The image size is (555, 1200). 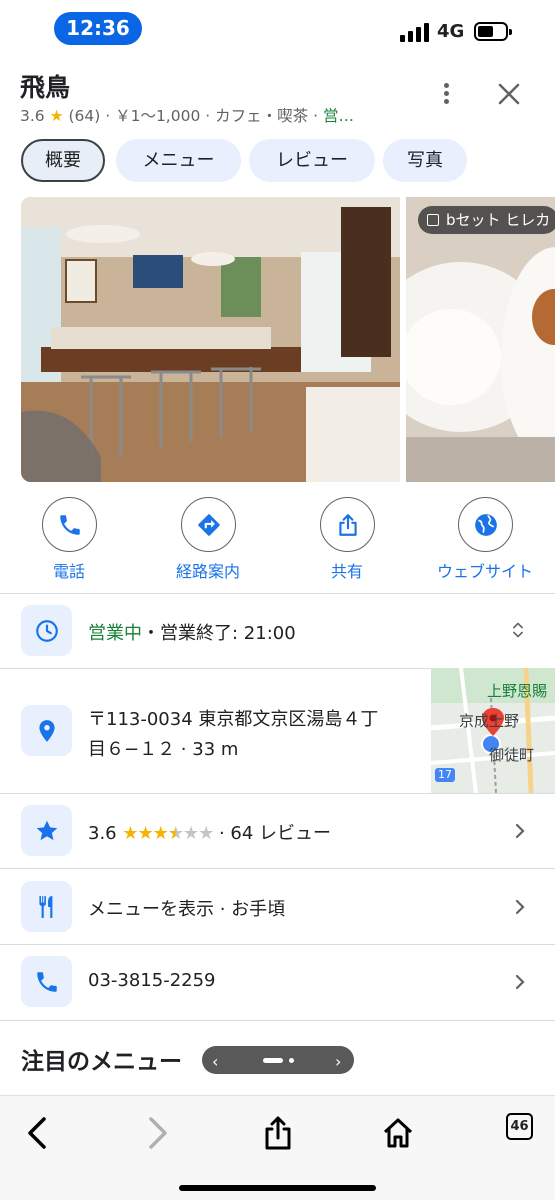 What do you see at coordinates (163, 749) in the screenshot?
I see `address-line-2: 目６−１２ · 33 m` at bounding box center [163, 749].